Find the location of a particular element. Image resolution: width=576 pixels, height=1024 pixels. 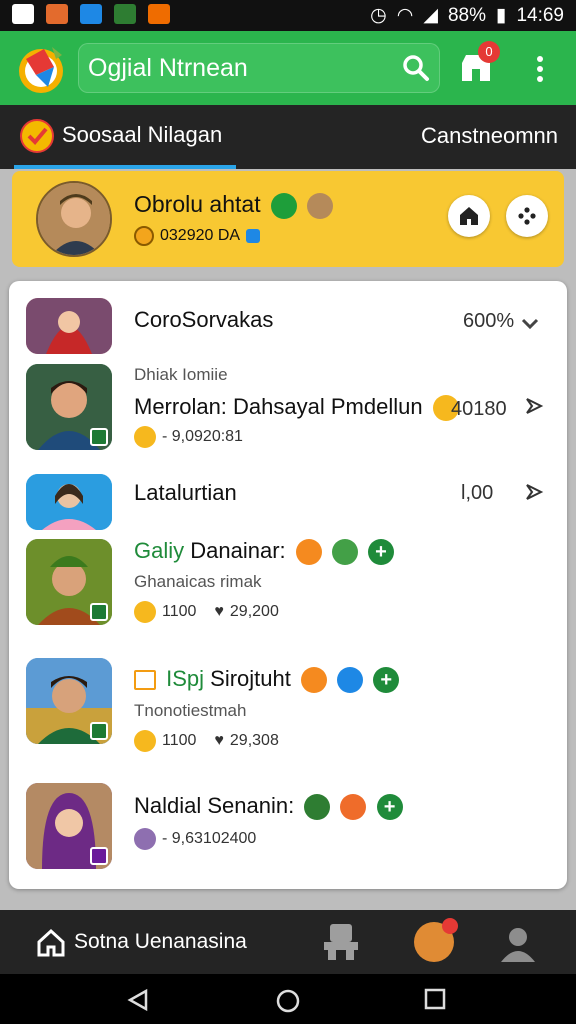

tab-bar: Soosaal Nilagan Canstneomnn is located at coordinates (288, 137).